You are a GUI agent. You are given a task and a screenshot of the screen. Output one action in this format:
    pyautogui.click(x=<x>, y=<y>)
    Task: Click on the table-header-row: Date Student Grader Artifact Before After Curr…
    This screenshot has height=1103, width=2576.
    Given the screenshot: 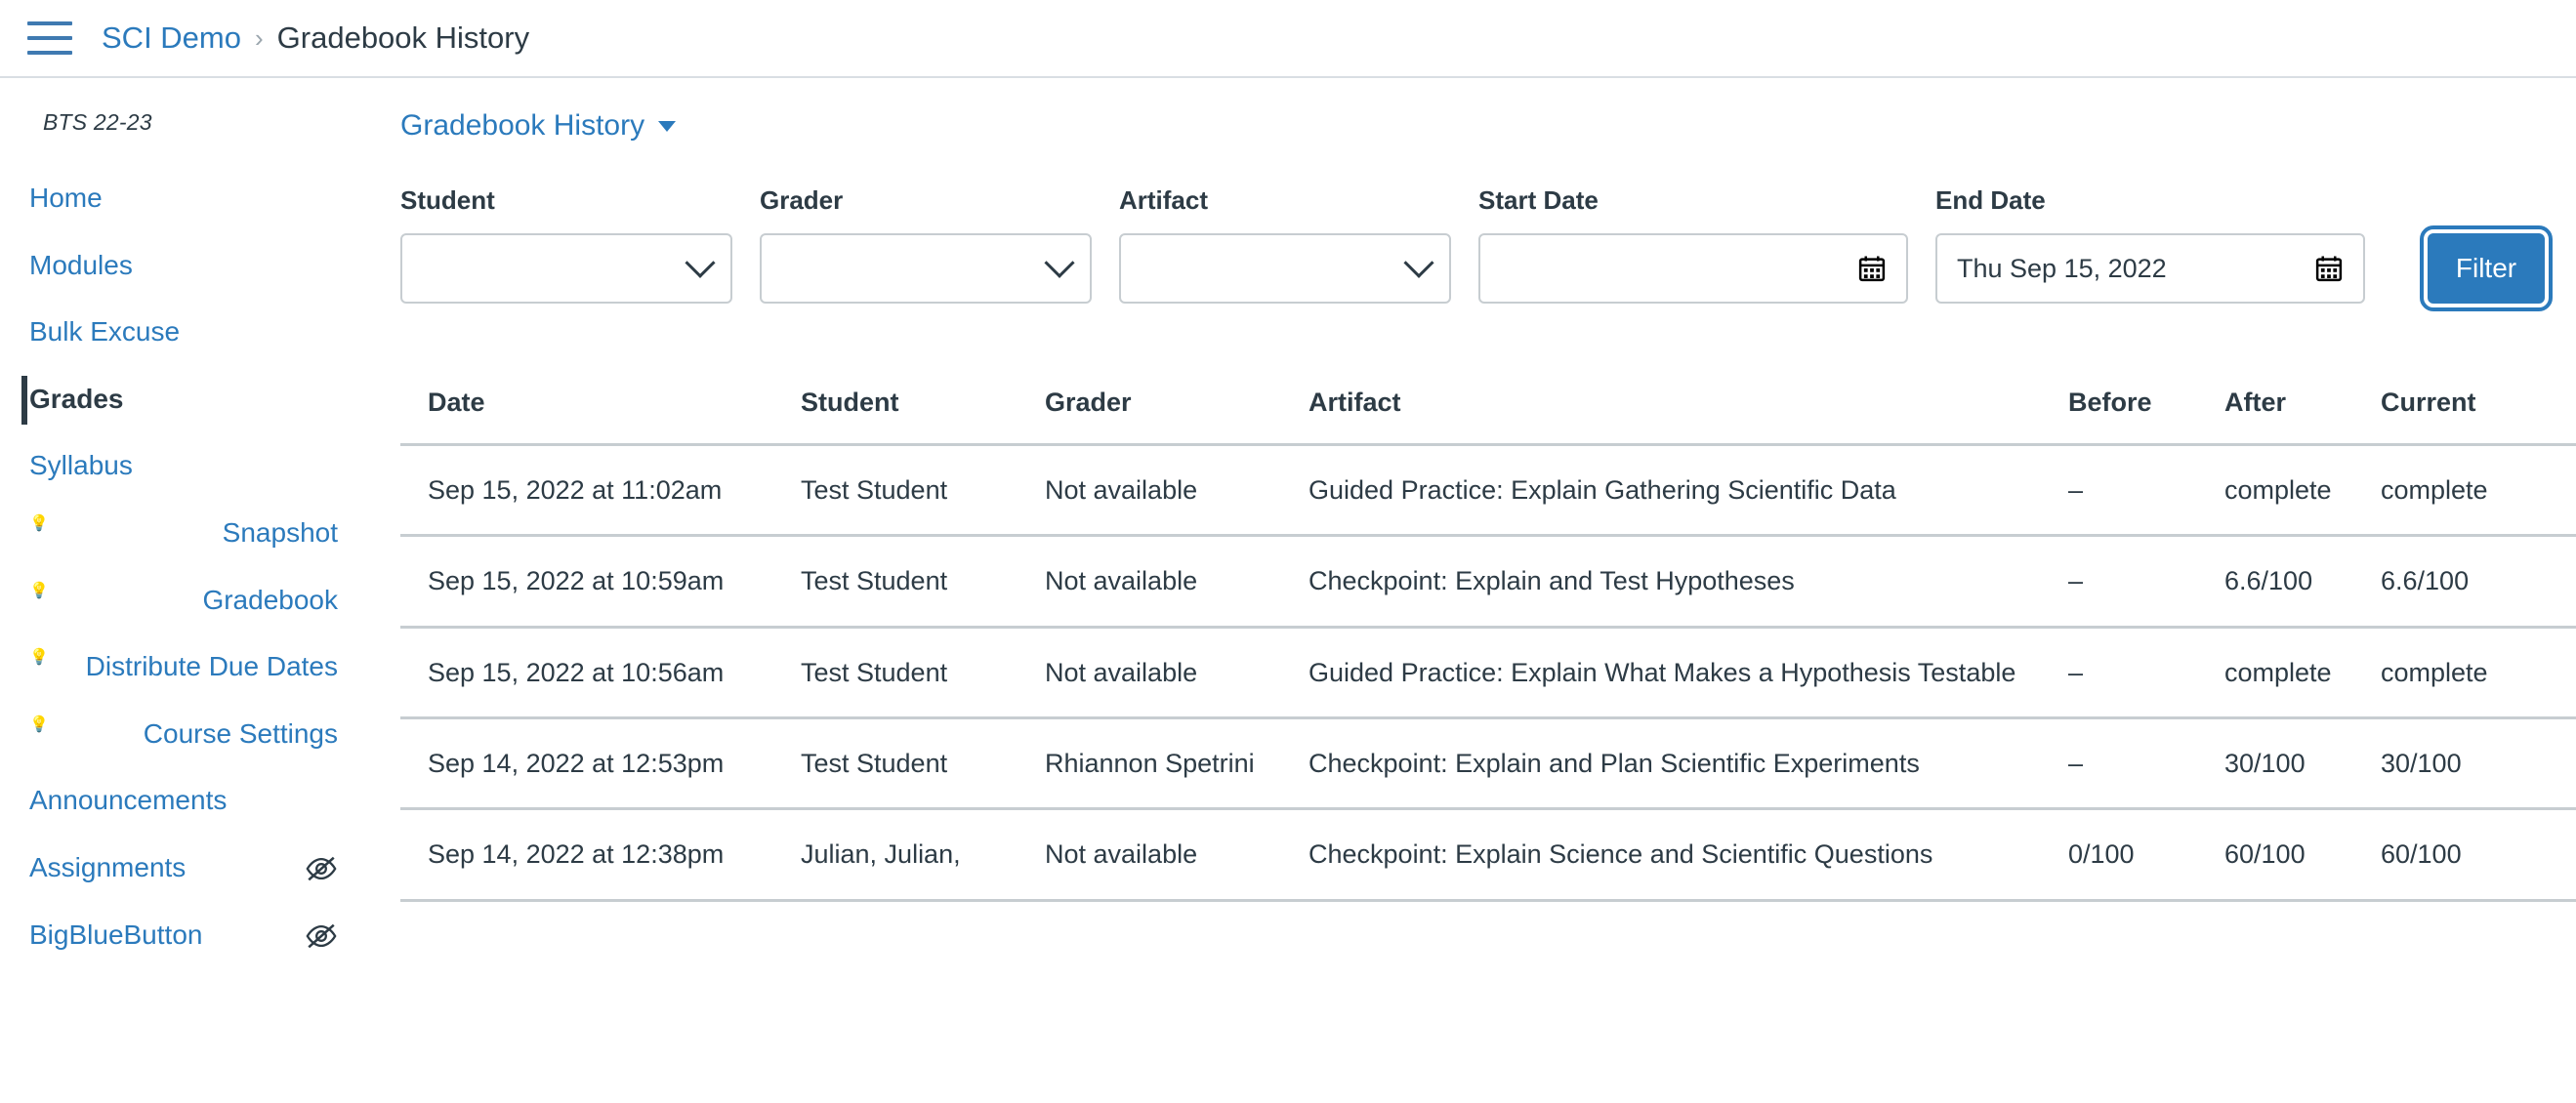 What is the action you would take?
    pyautogui.click(x=1488, y=417)
    